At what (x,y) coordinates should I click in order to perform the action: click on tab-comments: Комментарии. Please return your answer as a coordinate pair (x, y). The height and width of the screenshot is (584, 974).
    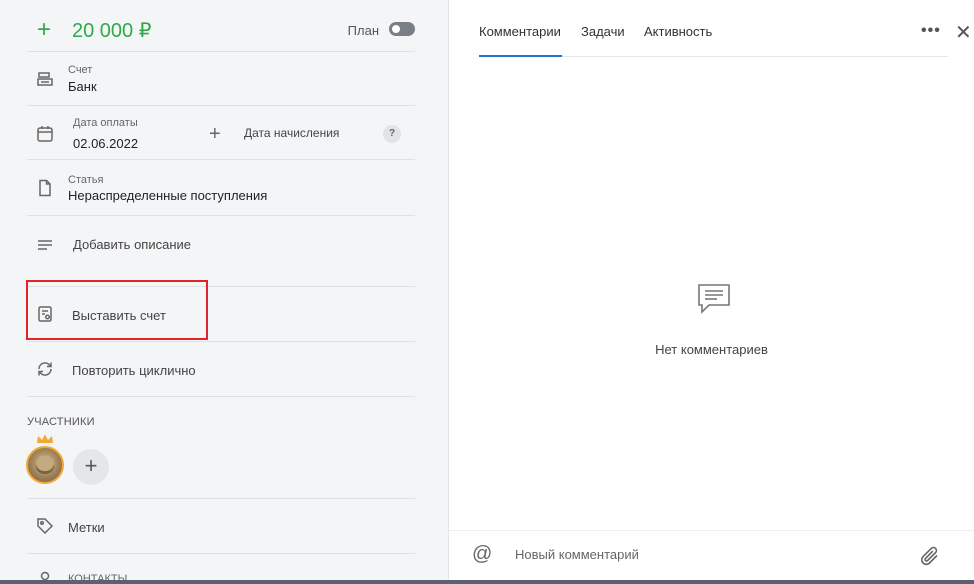
    Looking at the image, I should click on (520, 31).